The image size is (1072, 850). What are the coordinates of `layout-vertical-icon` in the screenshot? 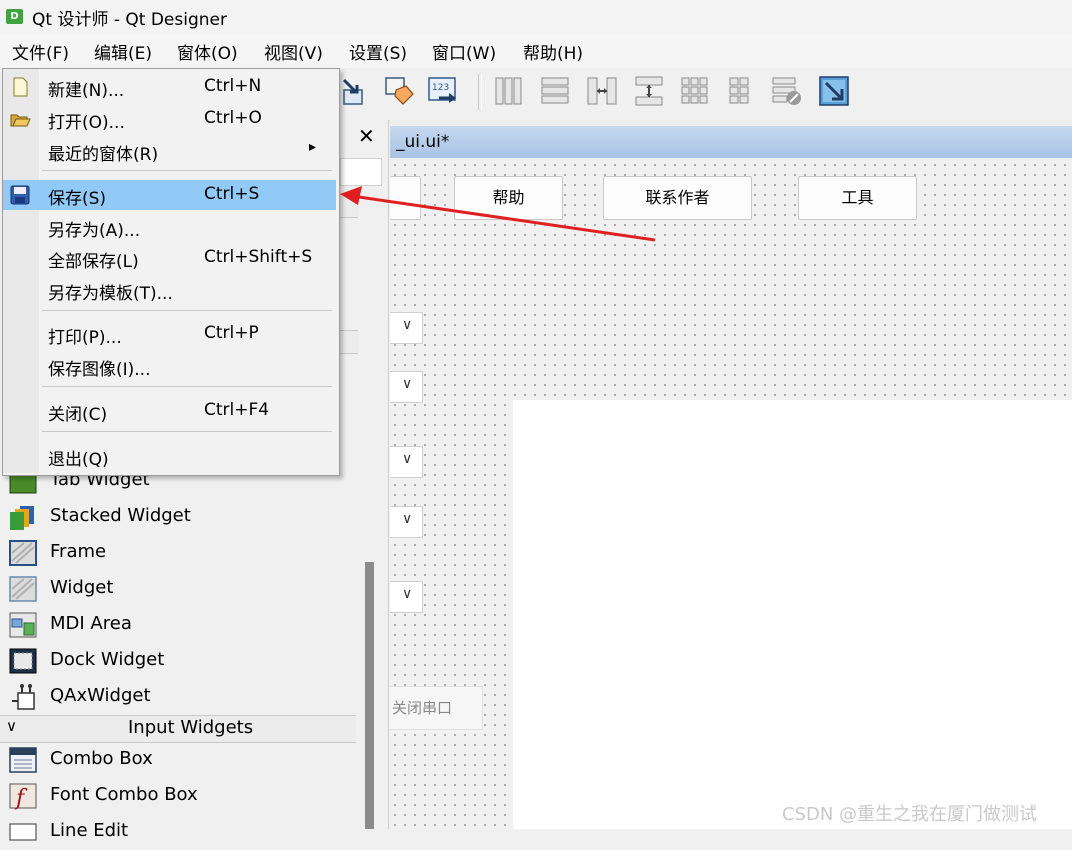 It's located at (555, 91).